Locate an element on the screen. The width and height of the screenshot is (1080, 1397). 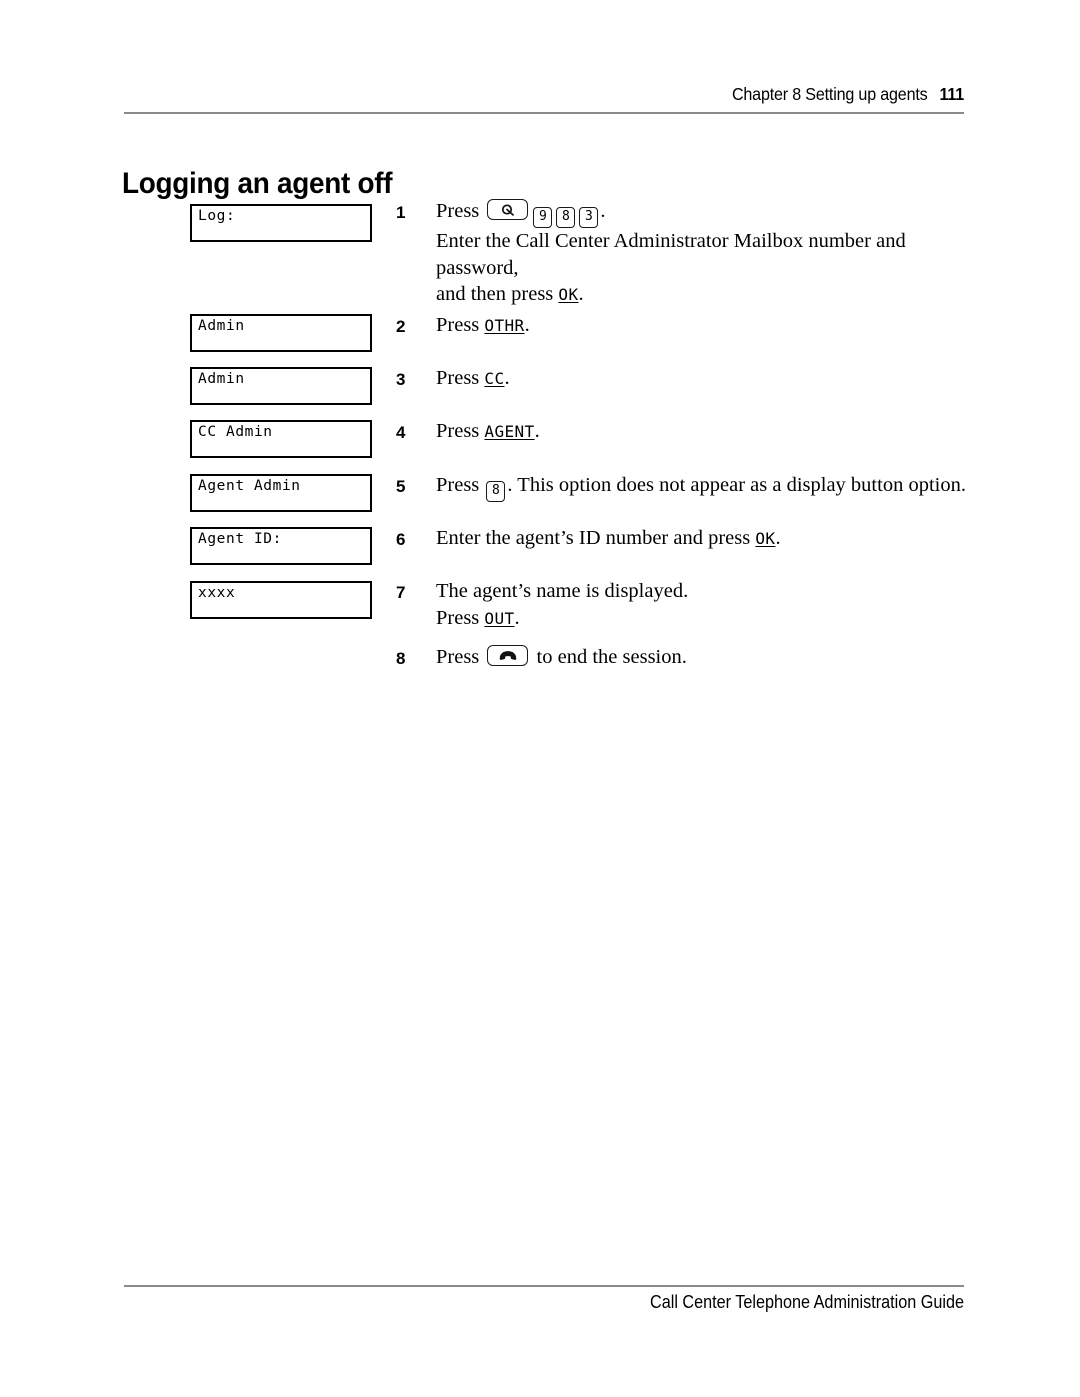
header-divider is located at coordinates (544, 113).